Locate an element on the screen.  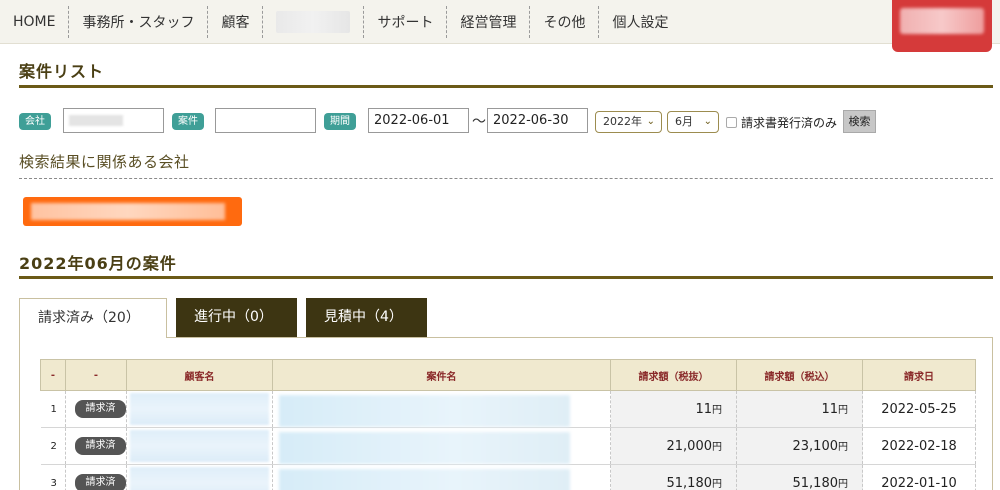
tab-invoiced: 請求済み（20） is located at coordinates (93, 318).